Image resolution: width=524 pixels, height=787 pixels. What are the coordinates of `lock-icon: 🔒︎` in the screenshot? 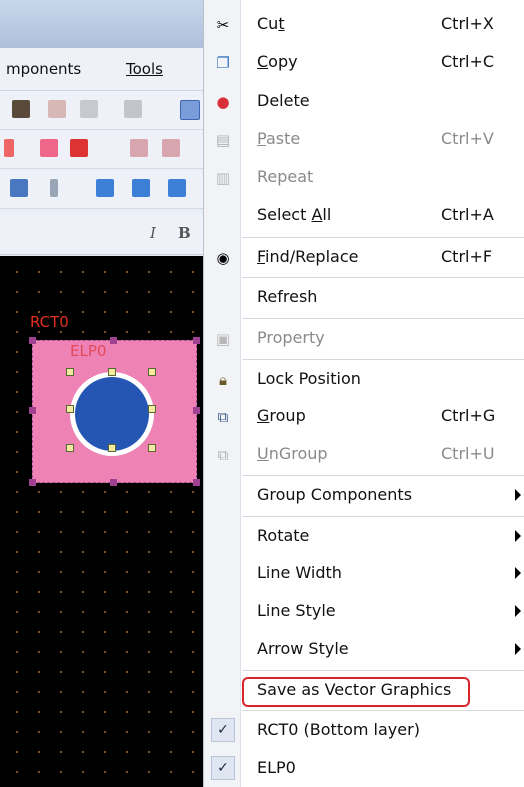 It's located at (223, 380).